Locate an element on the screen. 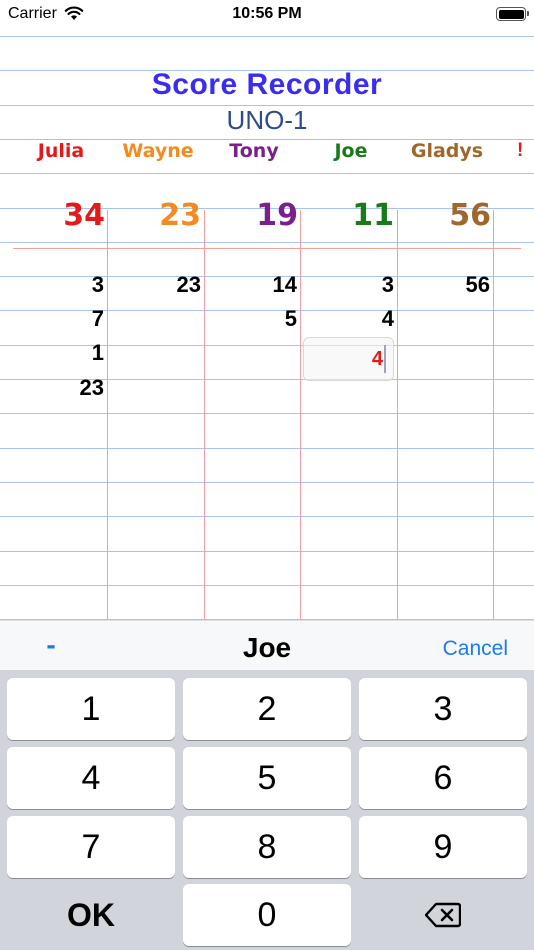 The image size is (534, 950). key-7: 7 is located at coordinates (91, 847).